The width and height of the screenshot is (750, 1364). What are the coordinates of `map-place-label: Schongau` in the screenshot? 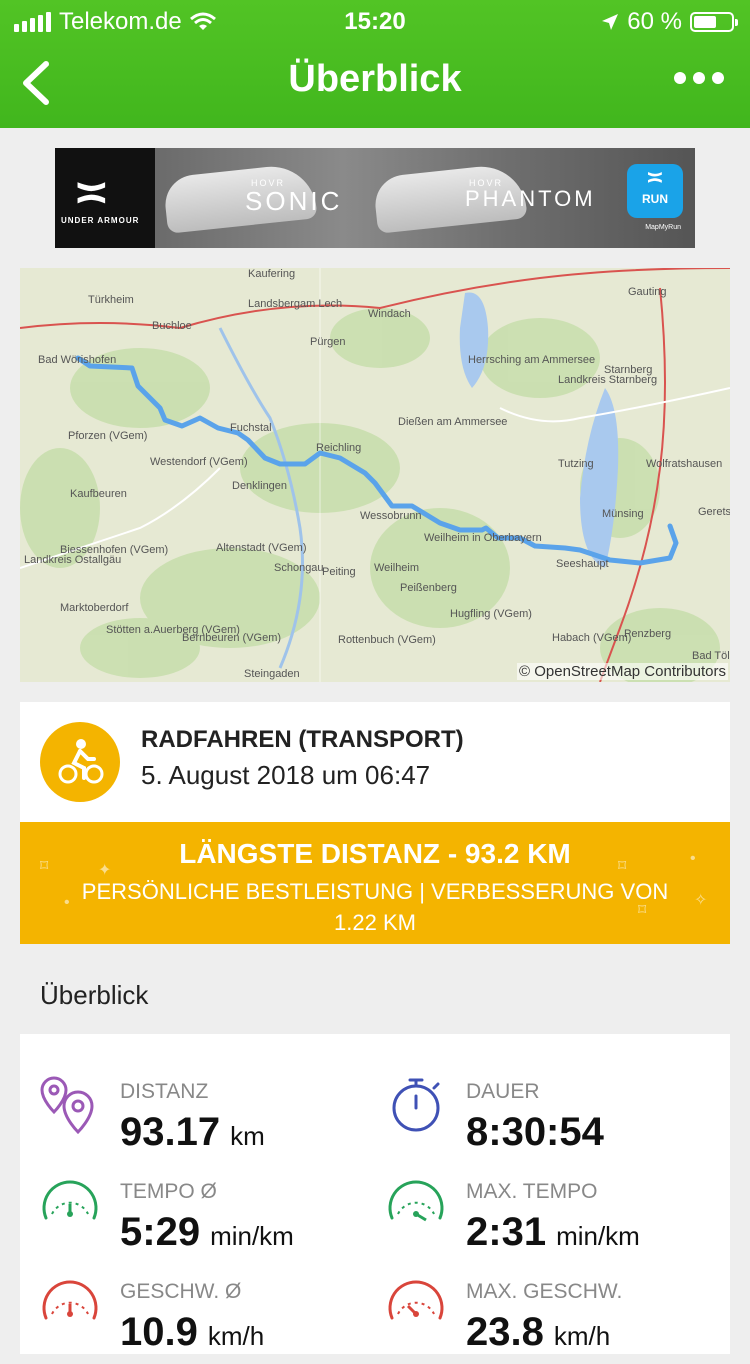 It's located at (299, 568).